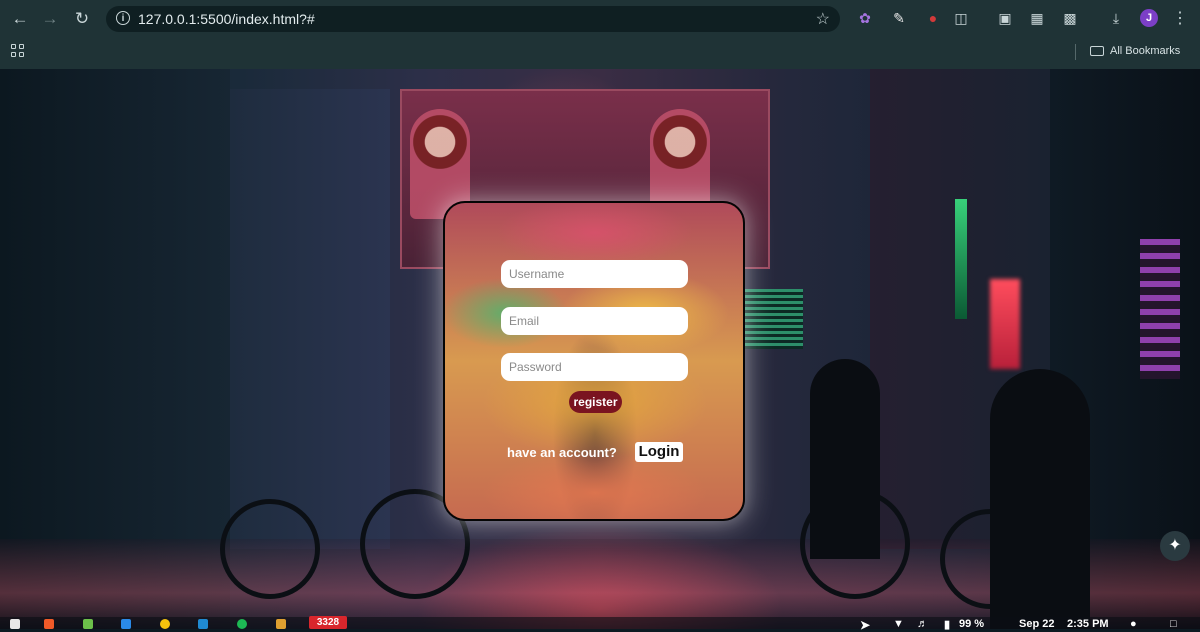 The height and width of the screenshot is (632, 1200). Describe the element at coordinates (15, 624) in the screenshot. I see `launcher-icon` at that location.